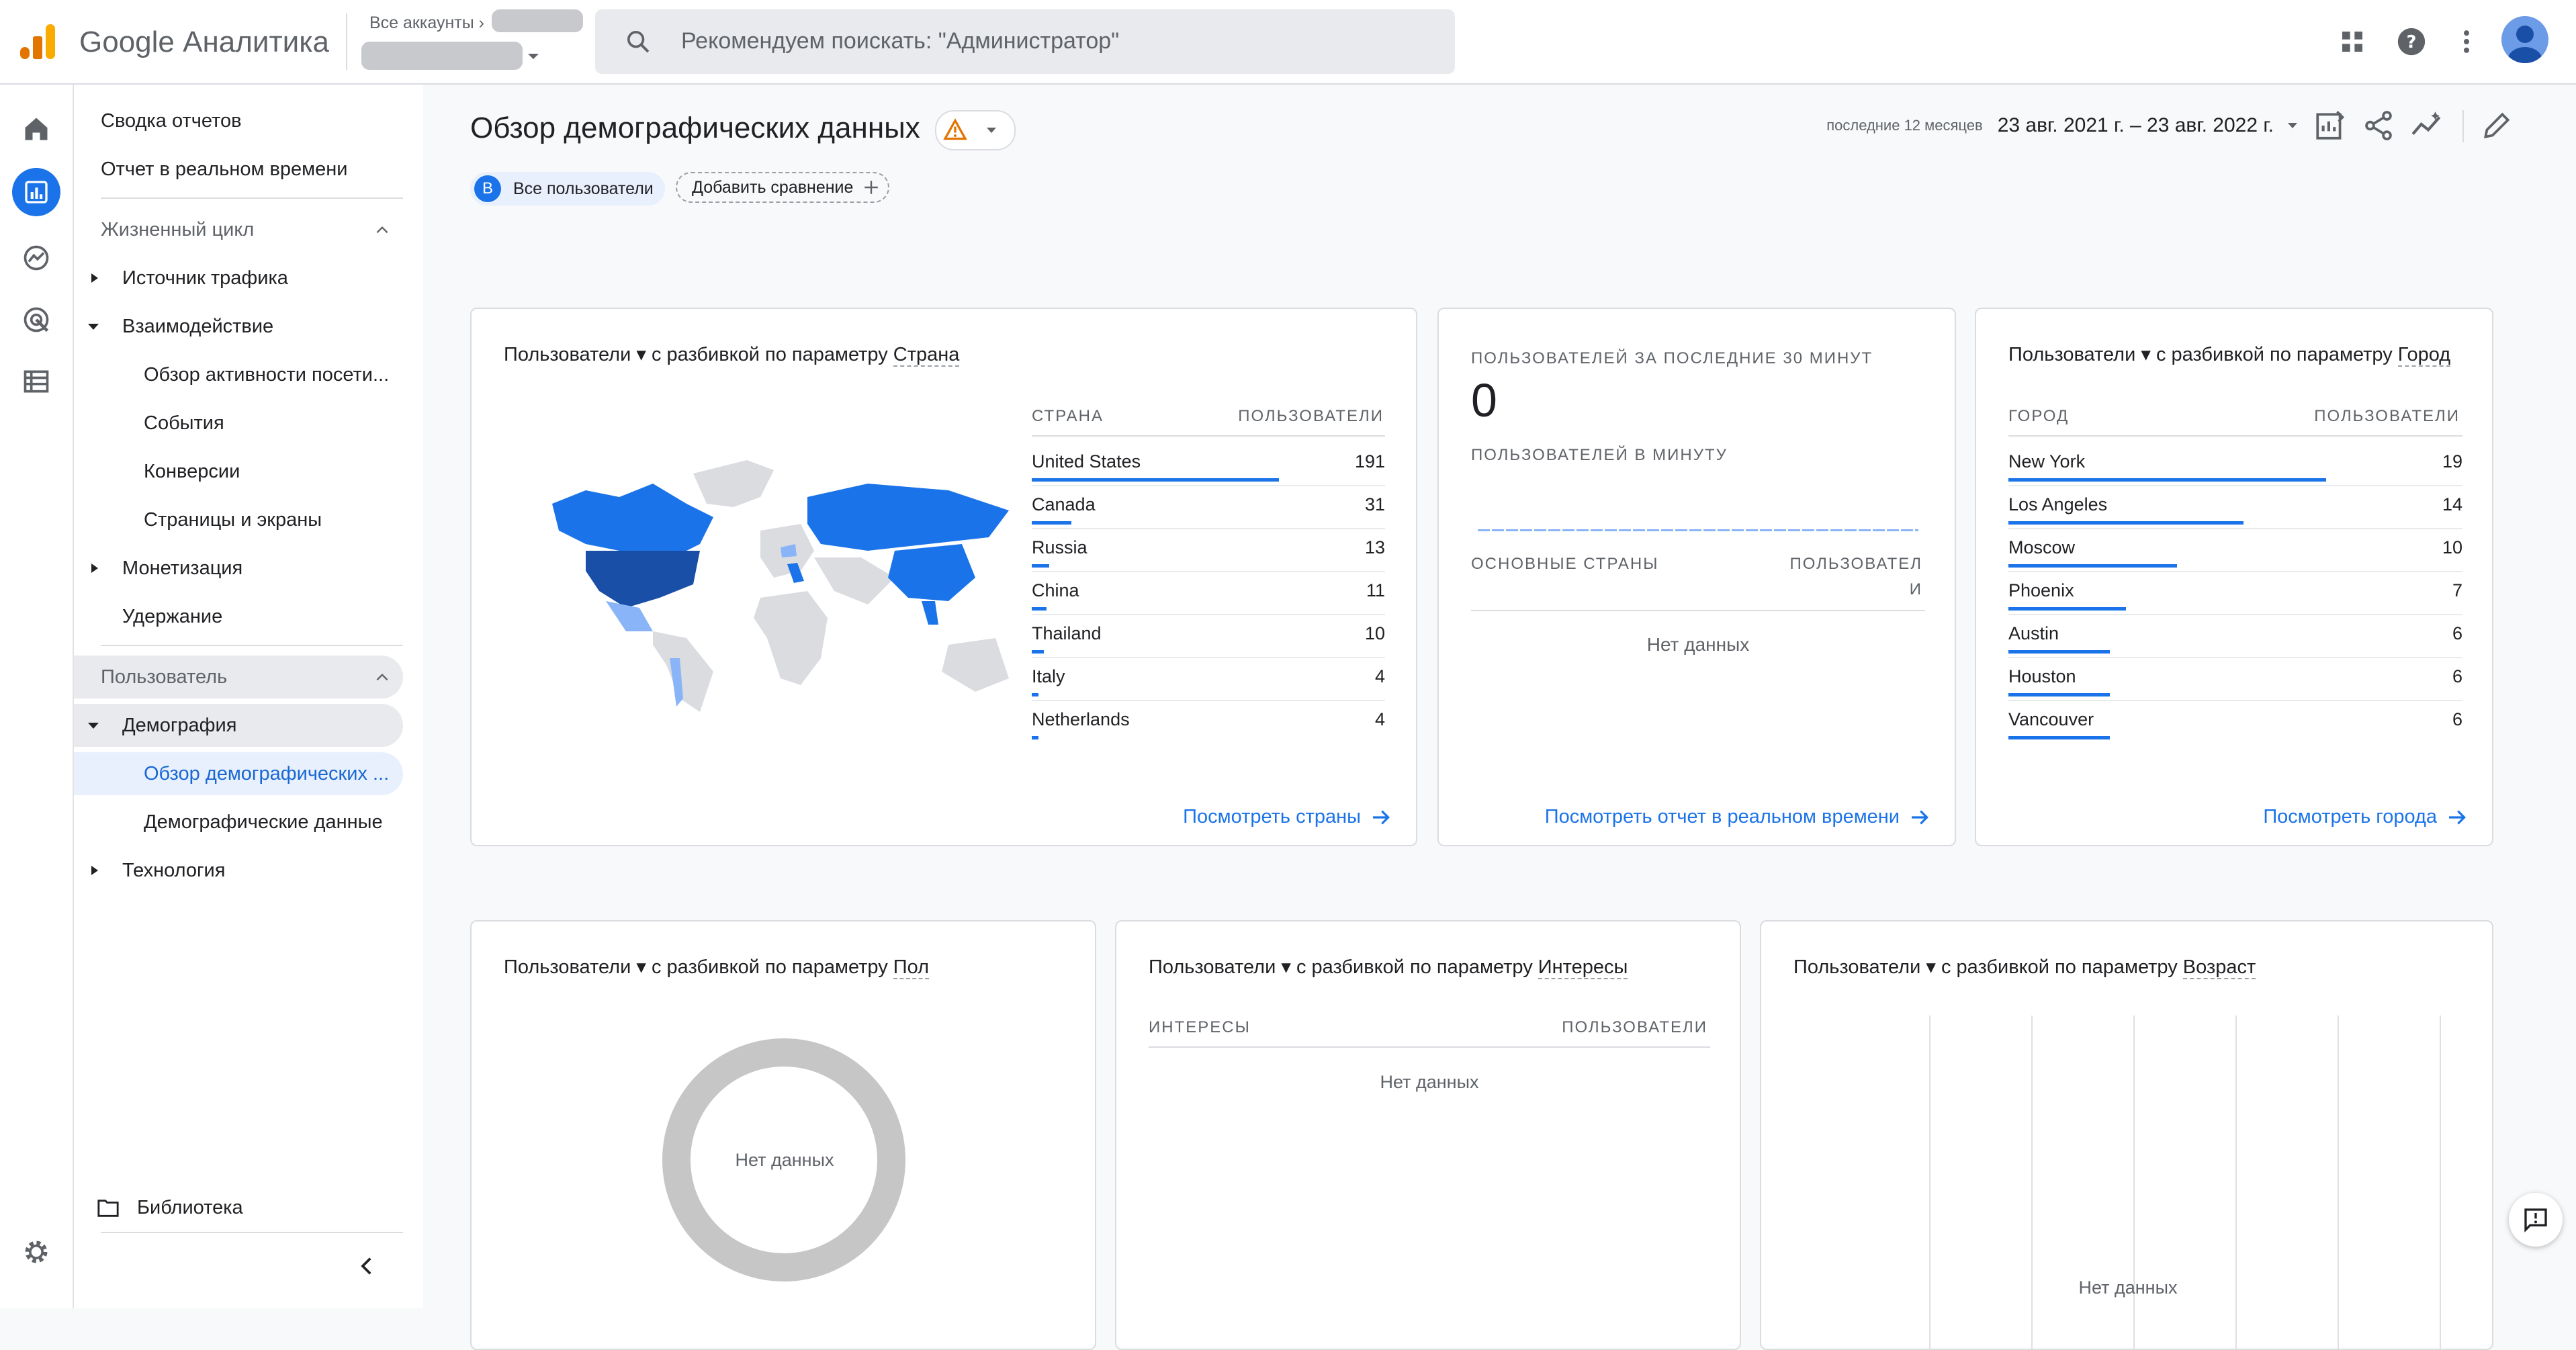 This screenshot has height=1350, width=2576. What do you see at coordinates (773, 187) in the screenshot?
I see `add-comparison-label: Добавить сравнение` at bounding box center [773, 187].